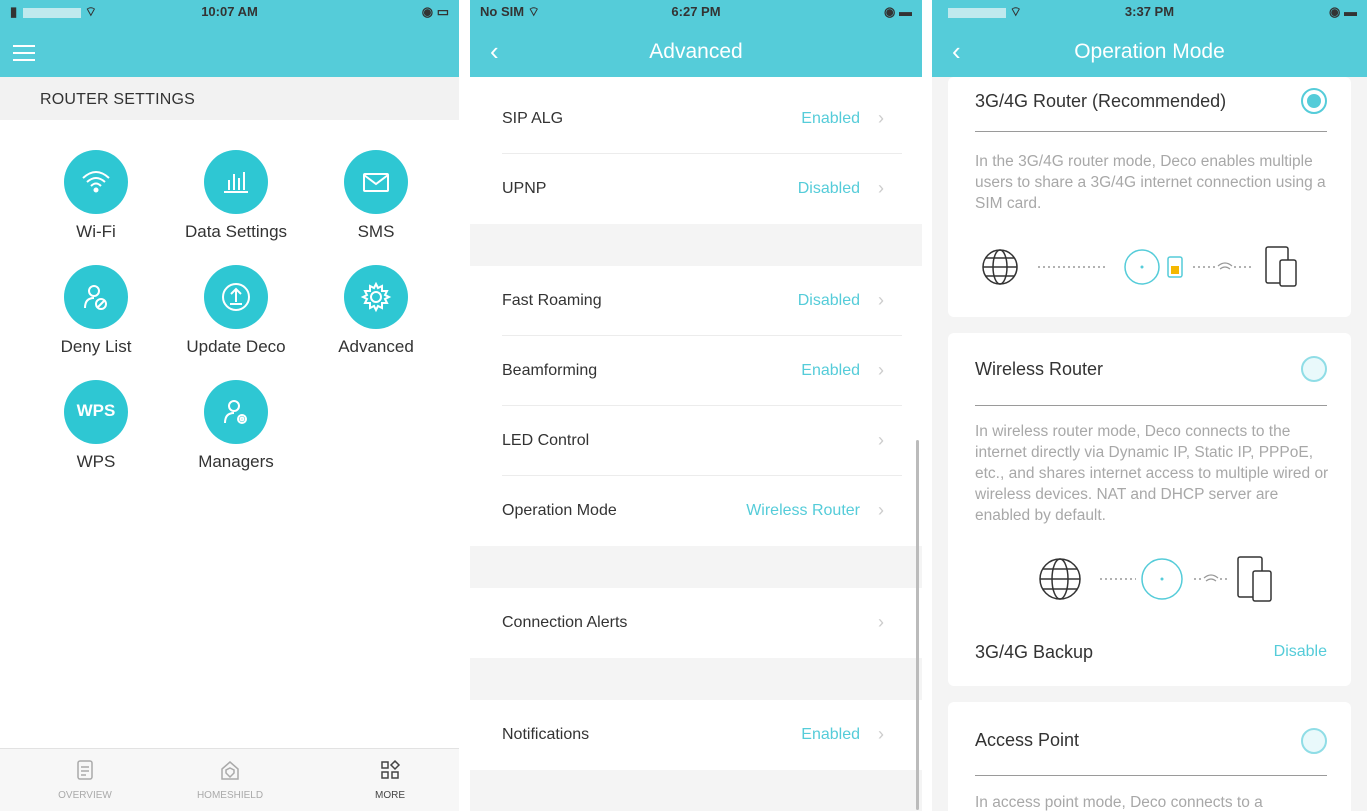  I want to click on tab-label: HOMESHIELD, so click(230, 795).